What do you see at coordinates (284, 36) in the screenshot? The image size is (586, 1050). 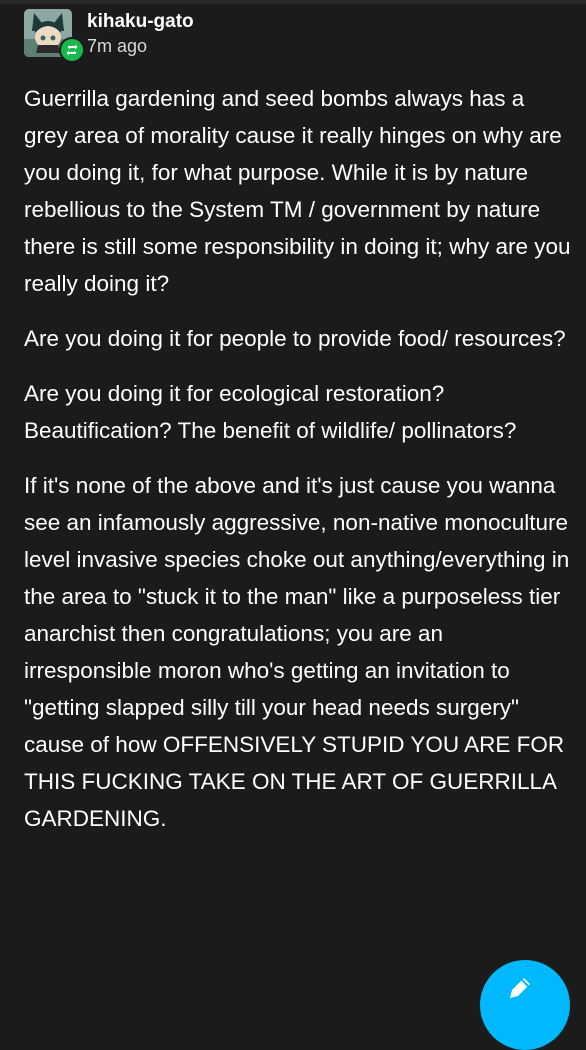 I see `post-header: kihaku-gato 7m ago` at bounding box center [284, 36].